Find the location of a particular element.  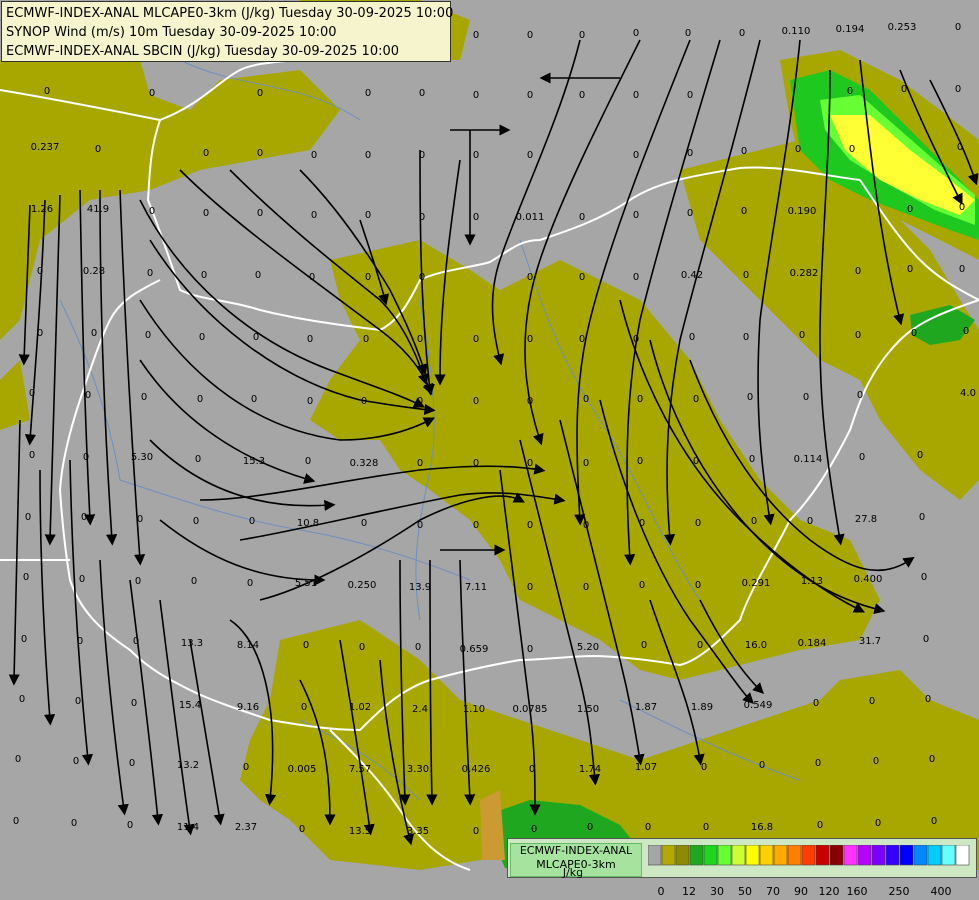

sbcin-value-label: 3.35 is located at coordinates (418, 831).